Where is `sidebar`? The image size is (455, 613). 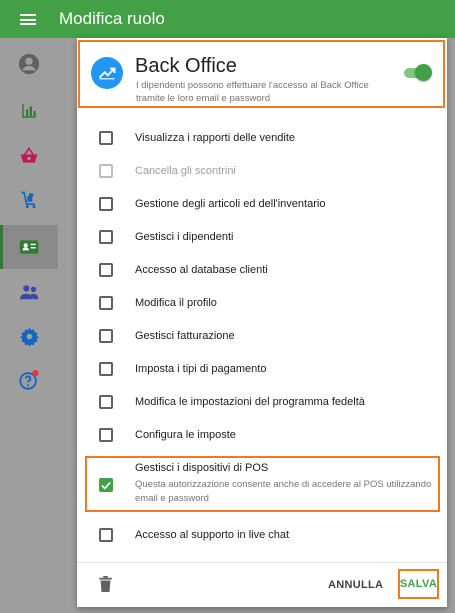
sidebar is located at coordinates (29, 325).